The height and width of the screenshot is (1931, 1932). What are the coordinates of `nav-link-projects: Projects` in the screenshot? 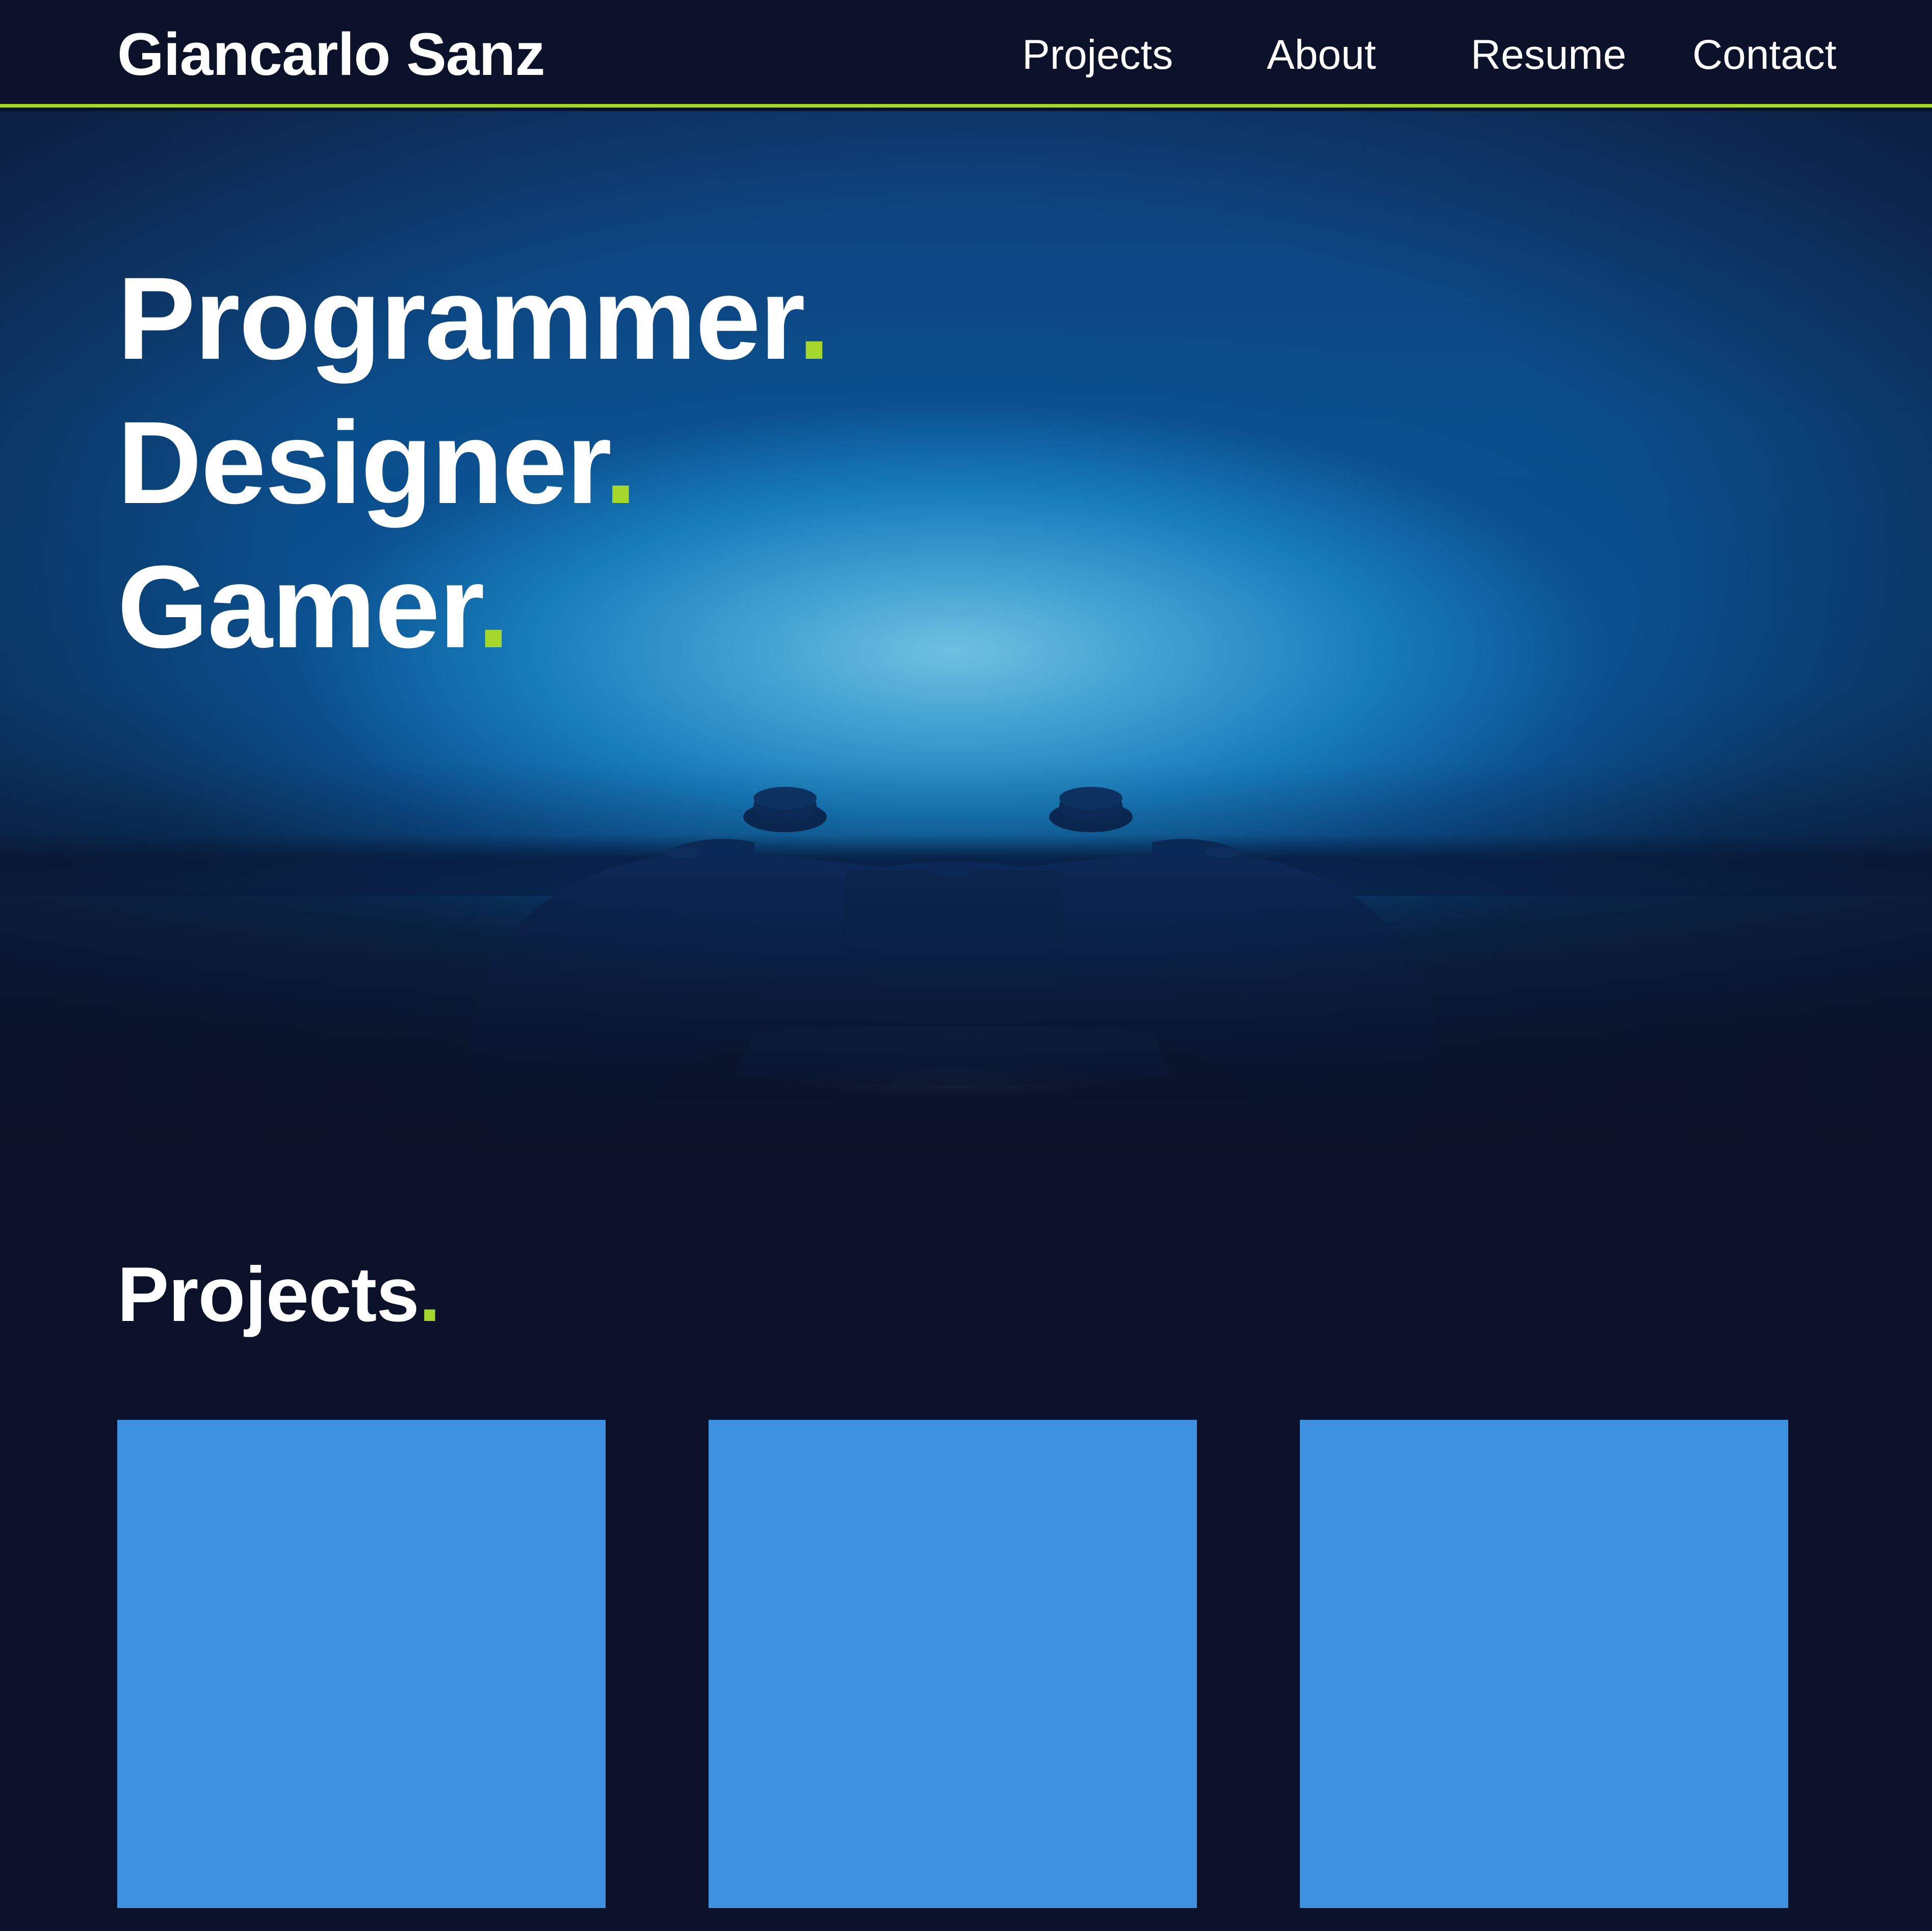 It's located at (1097, 55).